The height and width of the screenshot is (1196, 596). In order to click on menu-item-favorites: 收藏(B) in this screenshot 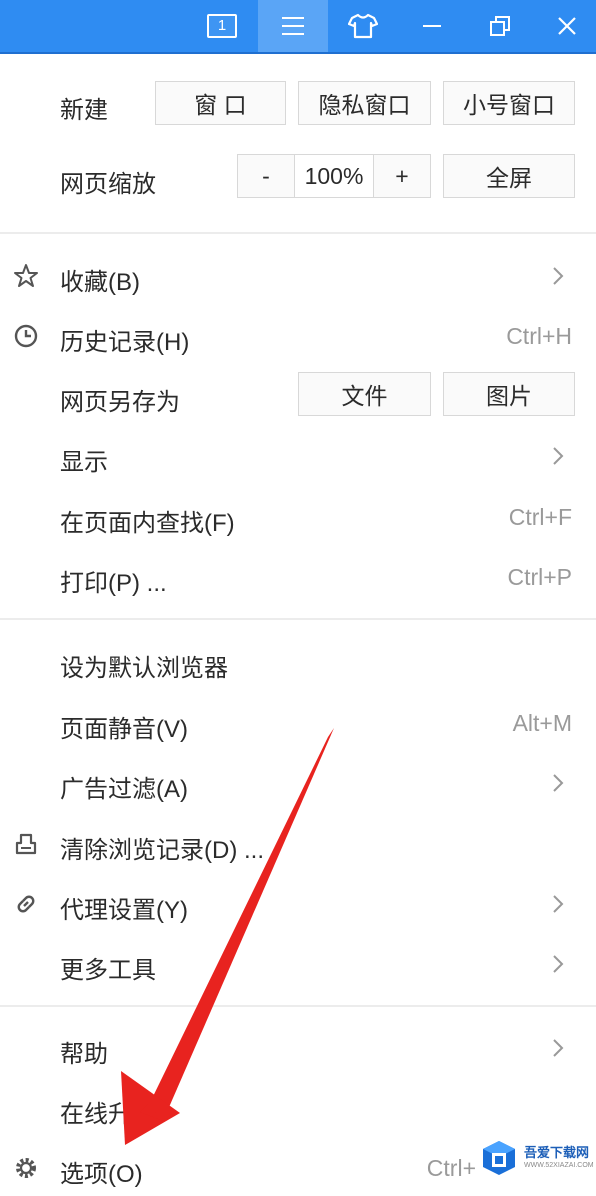, I will do `click(298, 276)`.